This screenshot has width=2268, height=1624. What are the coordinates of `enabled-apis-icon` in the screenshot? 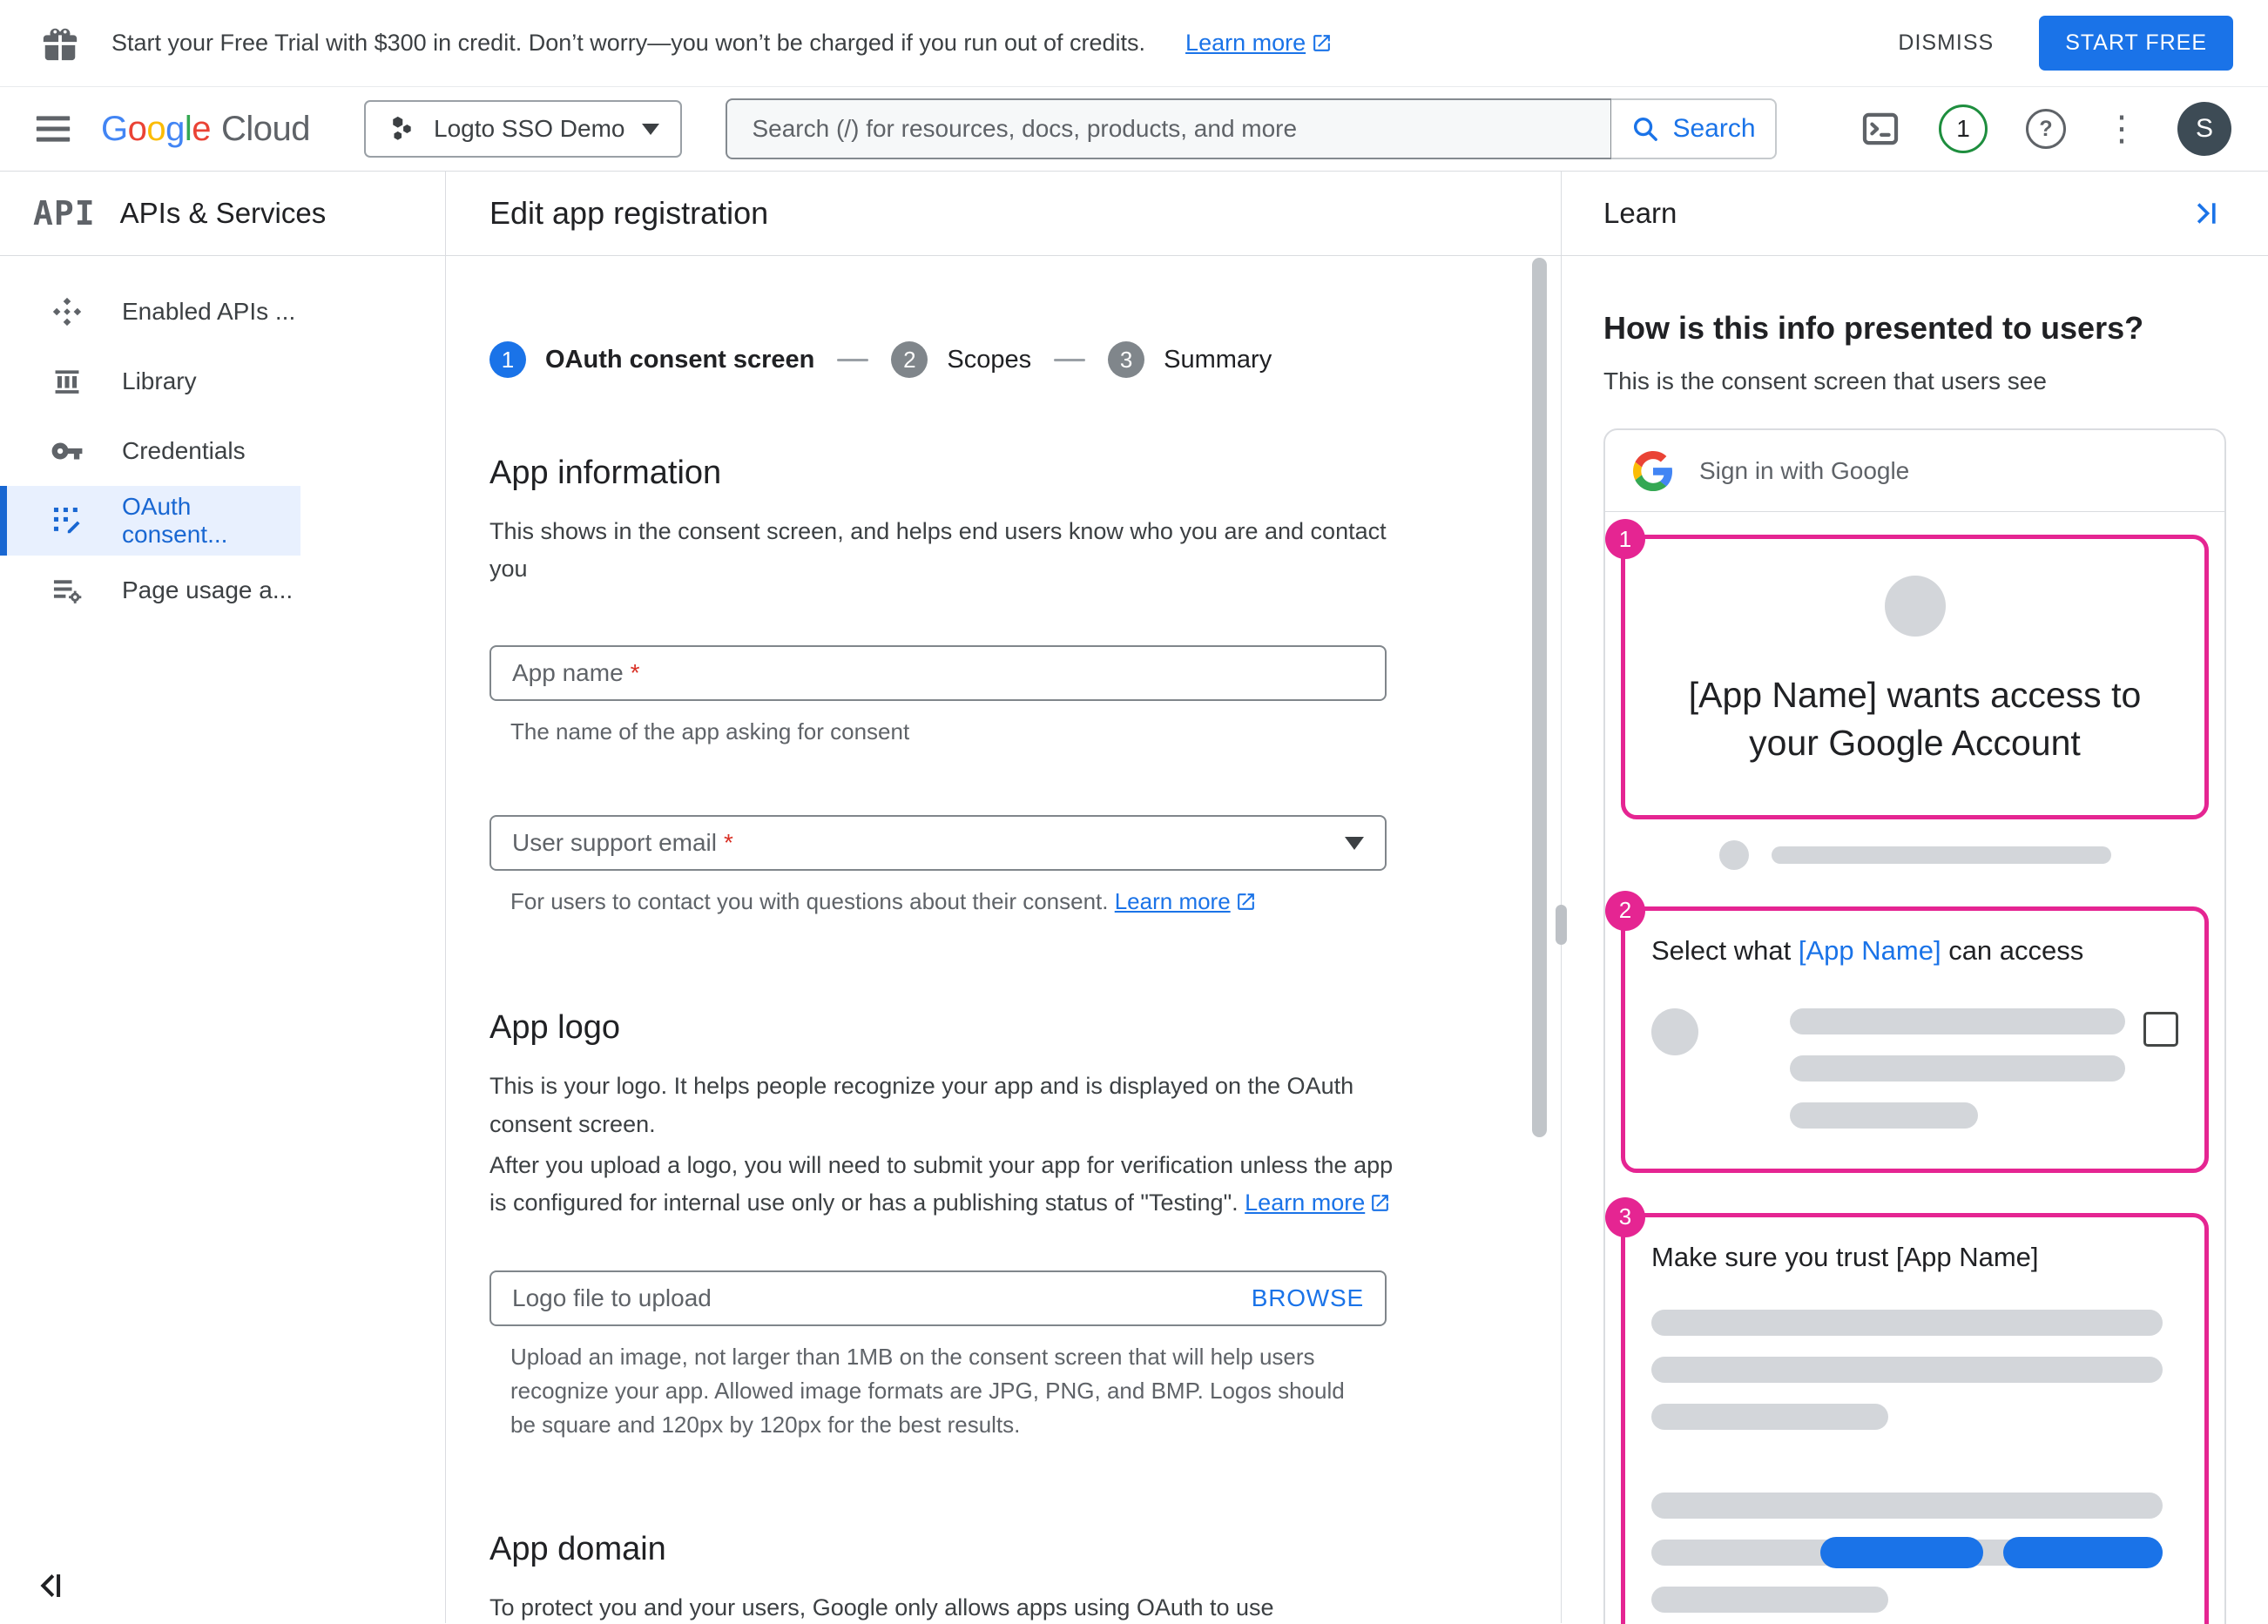 It's located at (67, 312).